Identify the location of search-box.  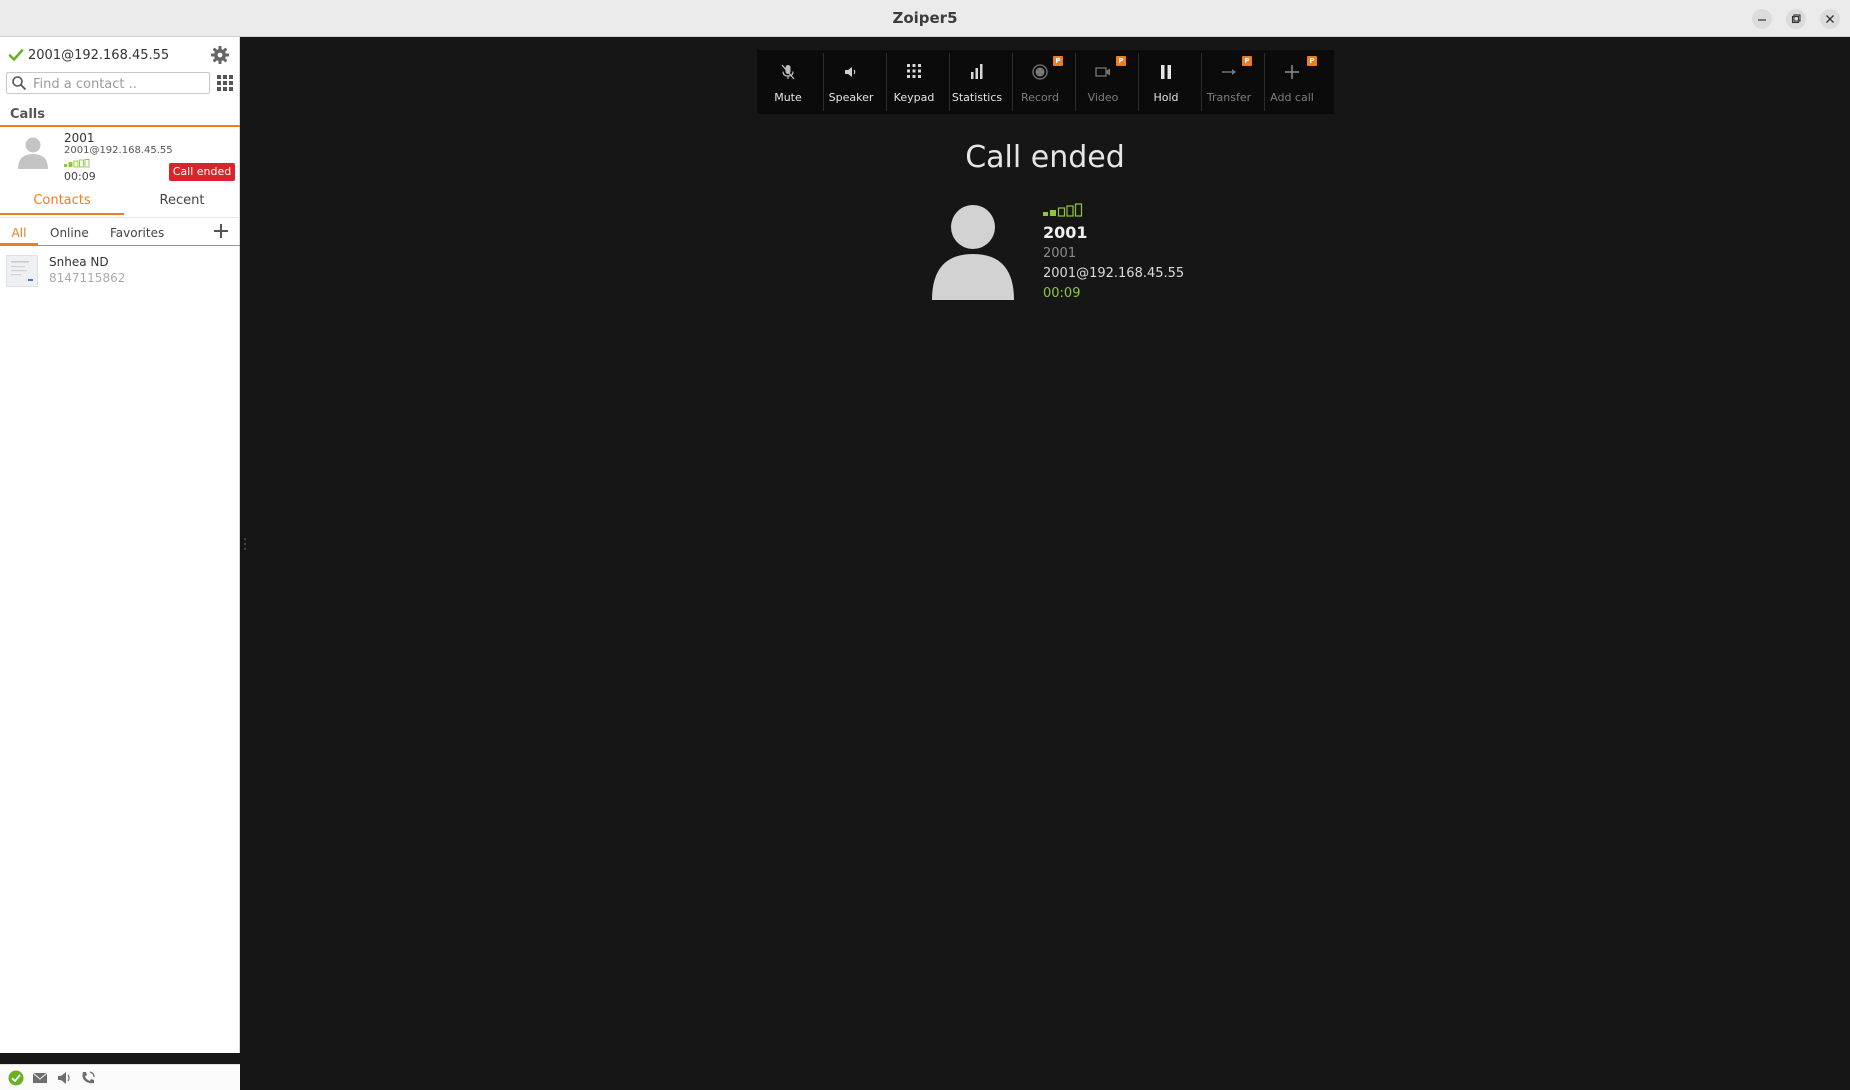
(108, 83).